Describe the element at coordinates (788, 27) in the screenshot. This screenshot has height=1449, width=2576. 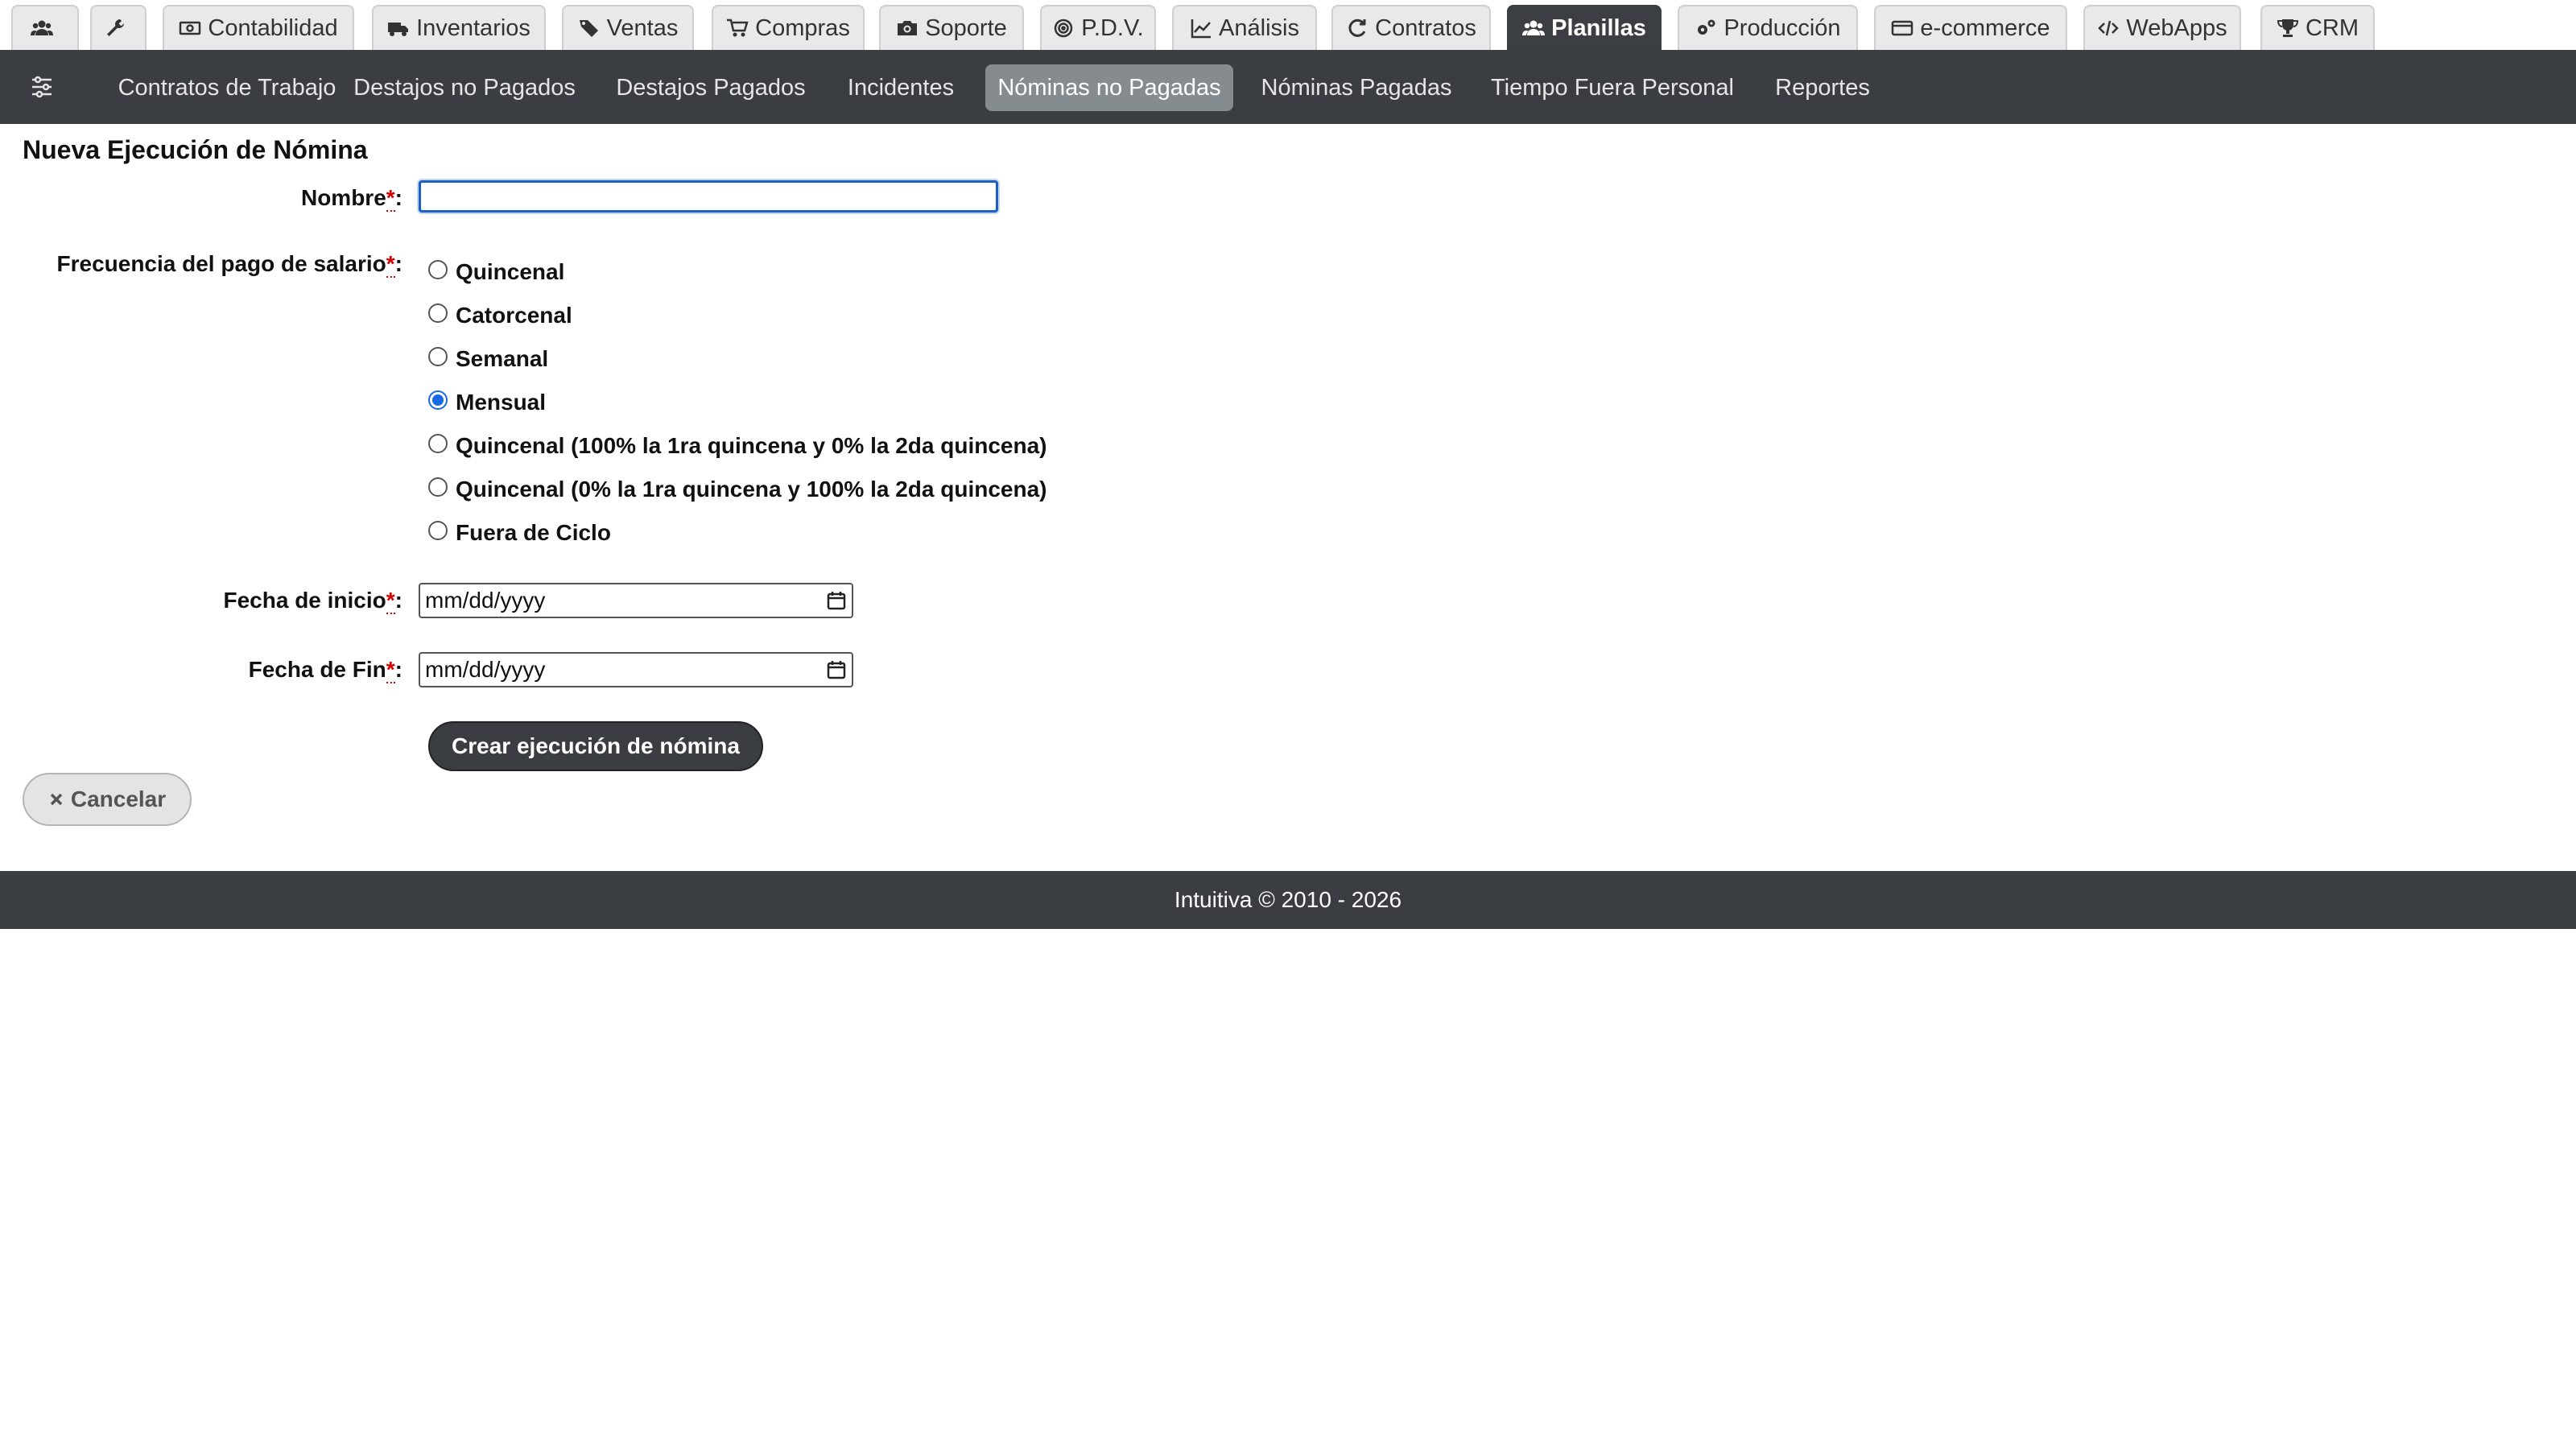
I see `tab-compras: Compras` at that location.